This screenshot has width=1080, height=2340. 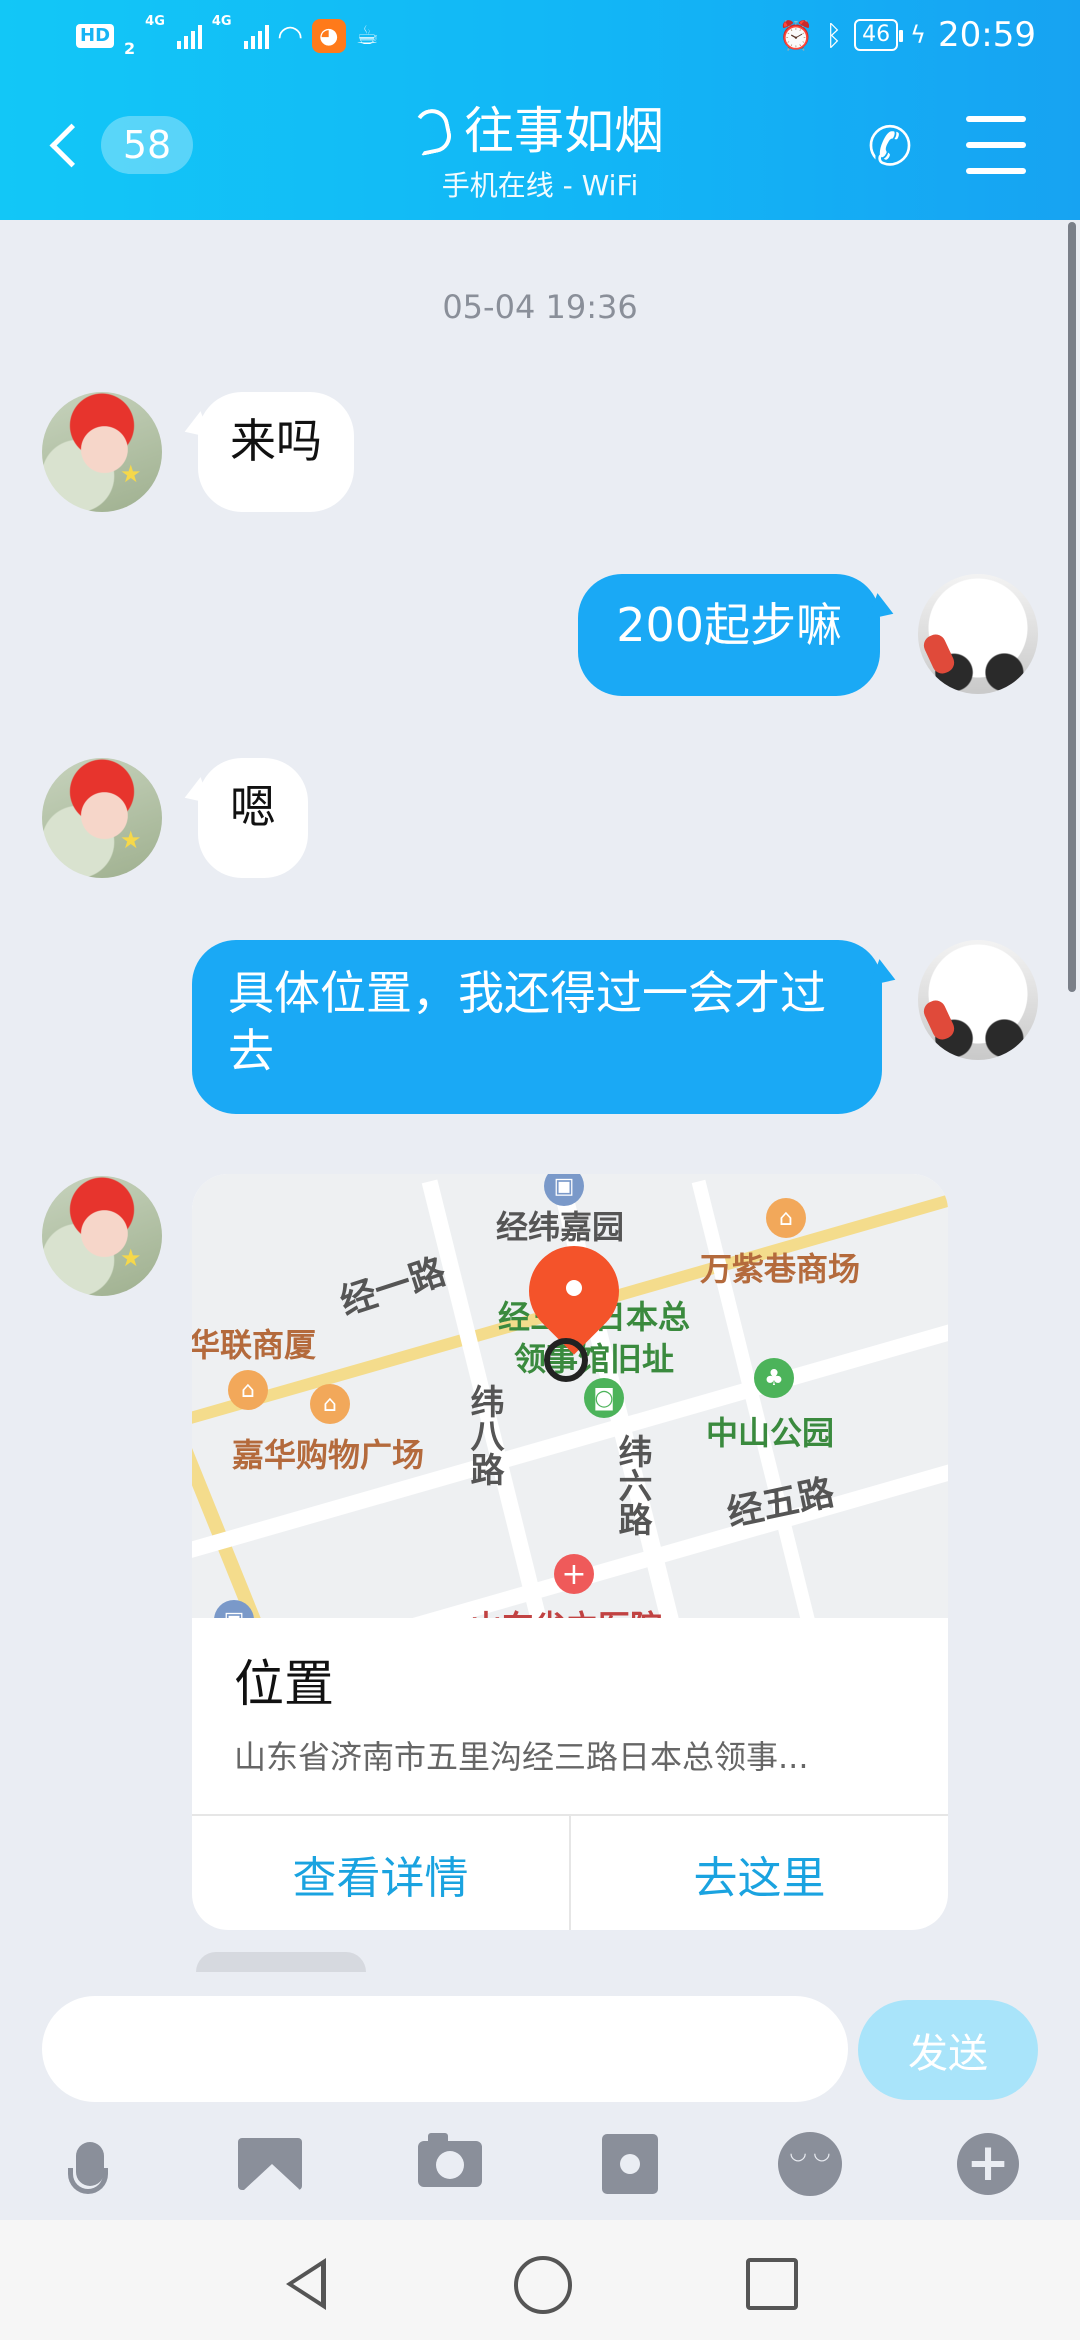 I want to click on location-actions: 查看详情 去这里, so click(x=570, y=1872).